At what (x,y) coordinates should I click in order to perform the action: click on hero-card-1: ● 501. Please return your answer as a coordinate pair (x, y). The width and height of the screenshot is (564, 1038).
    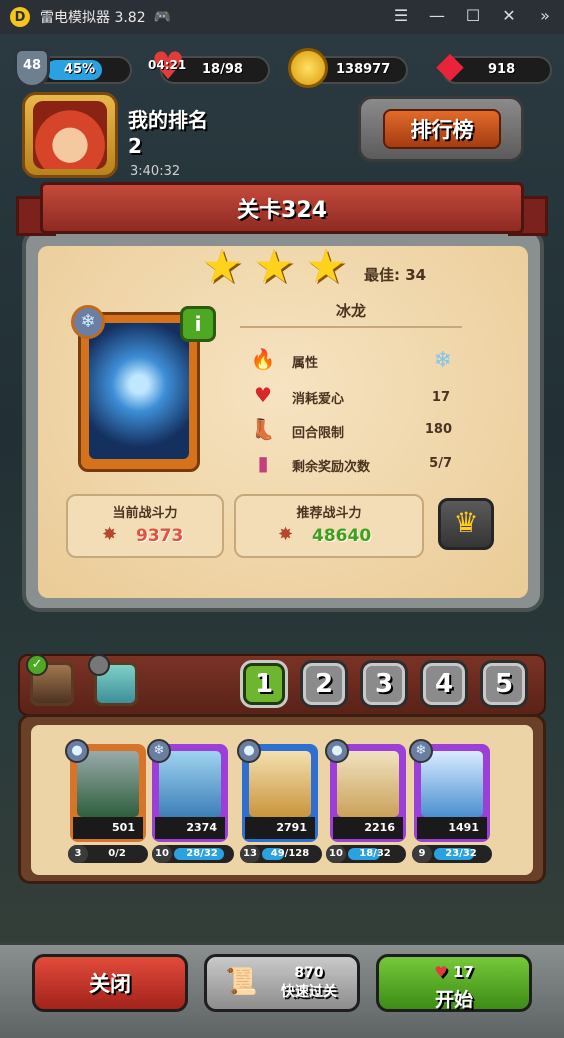
    Looking at the image, I should click on (105, 790).